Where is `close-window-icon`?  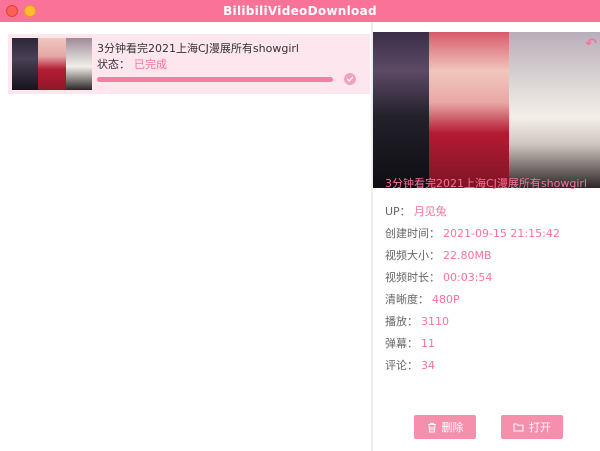 close-window-icon is located at coordinates (12, 11).